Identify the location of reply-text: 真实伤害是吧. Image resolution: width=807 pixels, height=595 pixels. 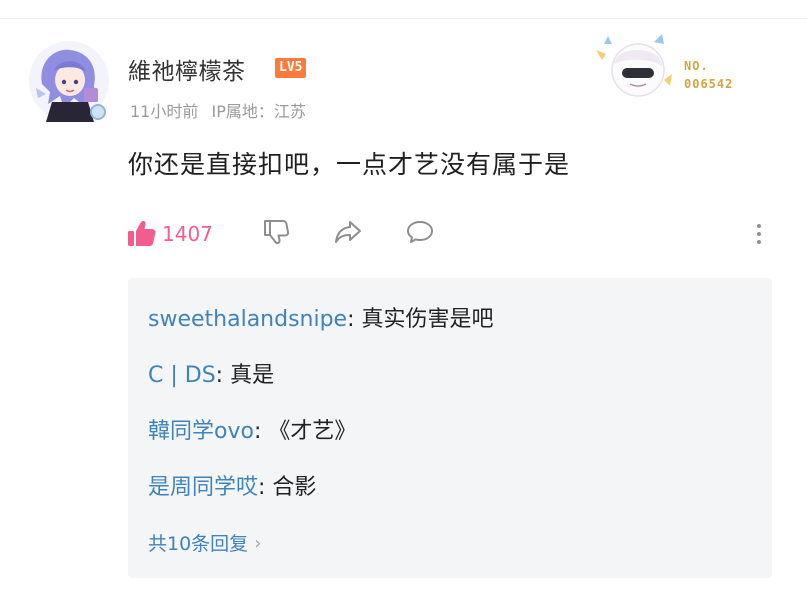
(427, 319).